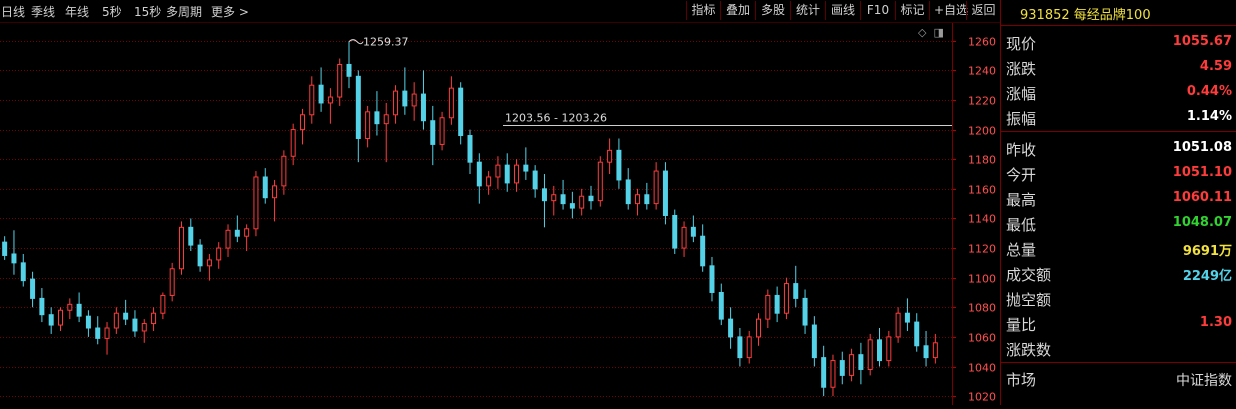 The image size is (1236, 409). Describe the element at coordinates (842, 10) in the screenshot. I see `draw-line-button: 画线` at that location.